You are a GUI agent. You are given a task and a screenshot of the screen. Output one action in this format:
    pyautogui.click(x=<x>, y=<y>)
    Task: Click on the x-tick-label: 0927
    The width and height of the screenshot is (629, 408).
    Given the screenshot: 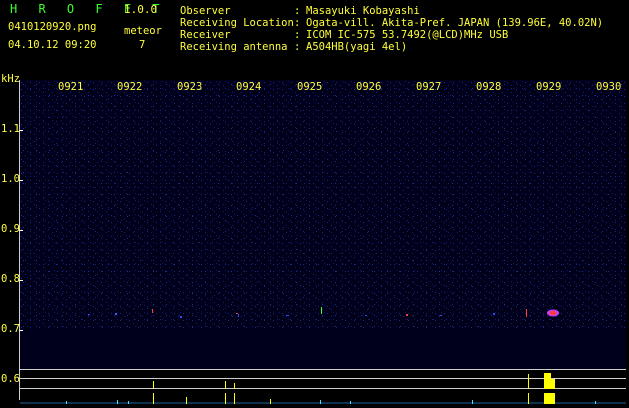 What is the action you would take?
    pyautogui.click(x=429, y=87)
    